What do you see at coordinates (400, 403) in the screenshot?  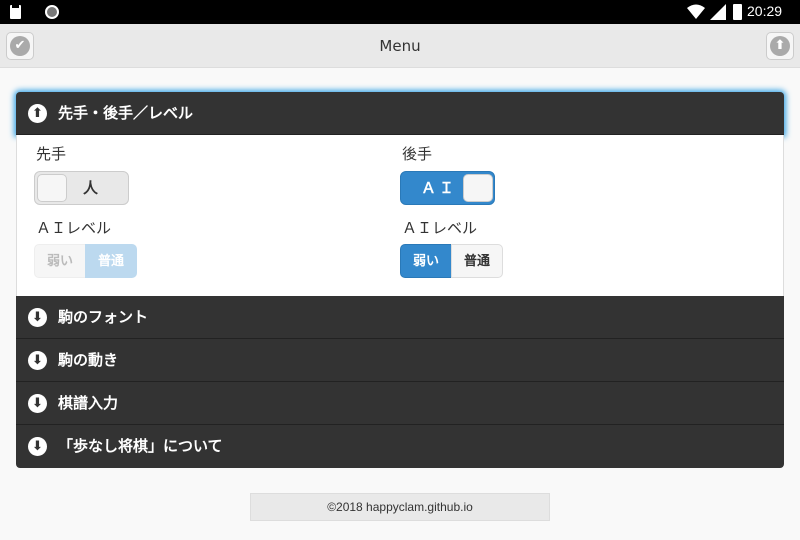 I see `section-header-kifu-input: ⬇ 棋譜入力` at bounding box center [400, 403].